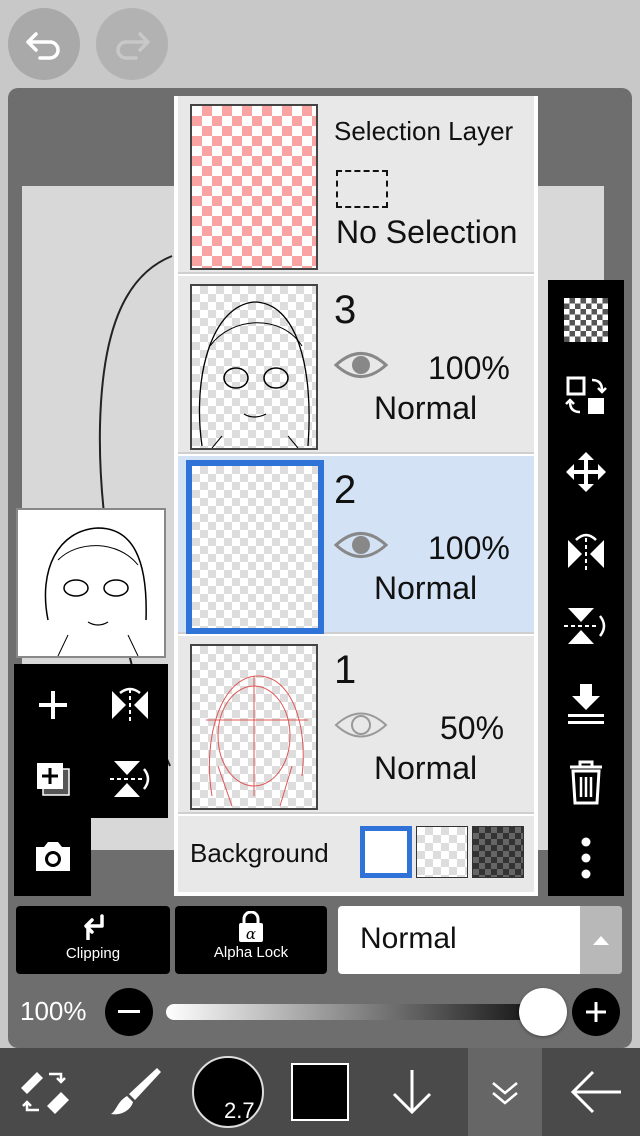  I want to click on background-white-swatch, so click(386, 852).